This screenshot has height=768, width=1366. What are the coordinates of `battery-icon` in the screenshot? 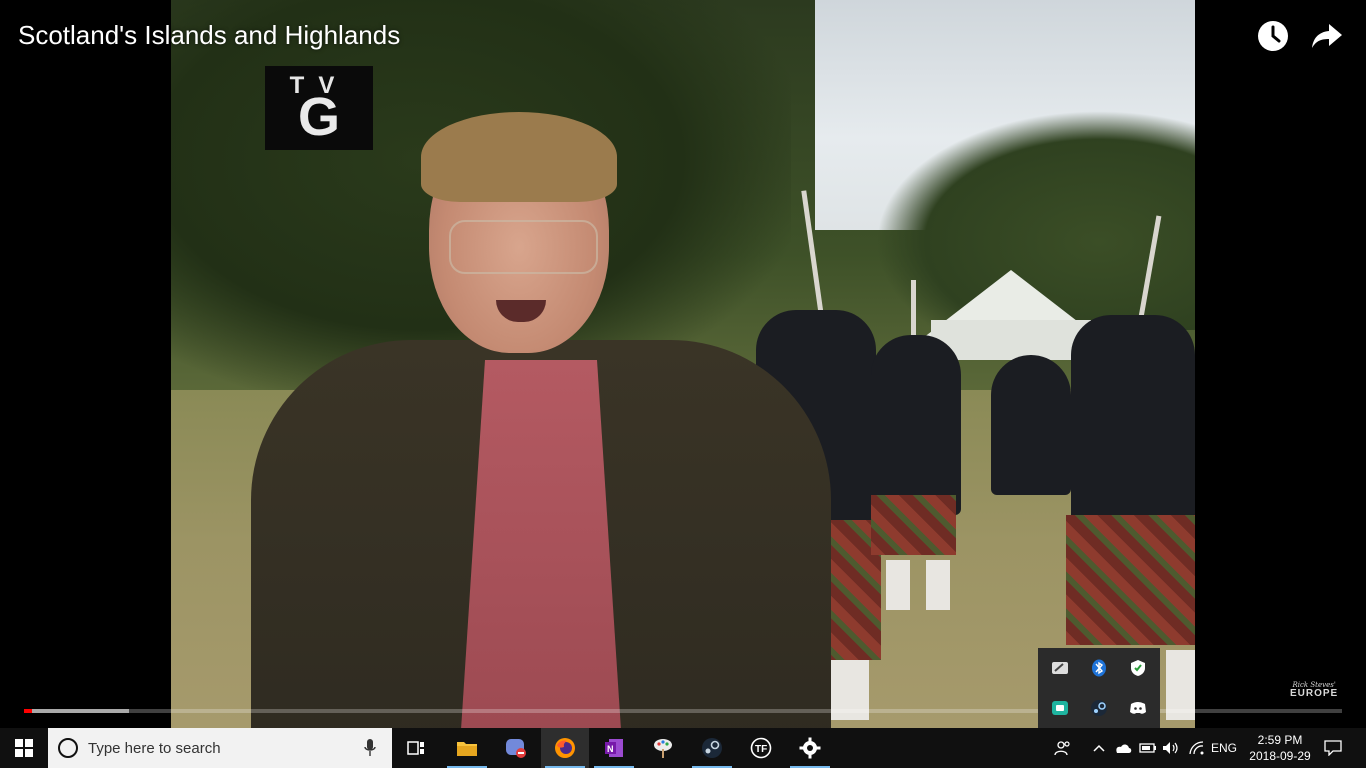 It's located at (1147, 748).